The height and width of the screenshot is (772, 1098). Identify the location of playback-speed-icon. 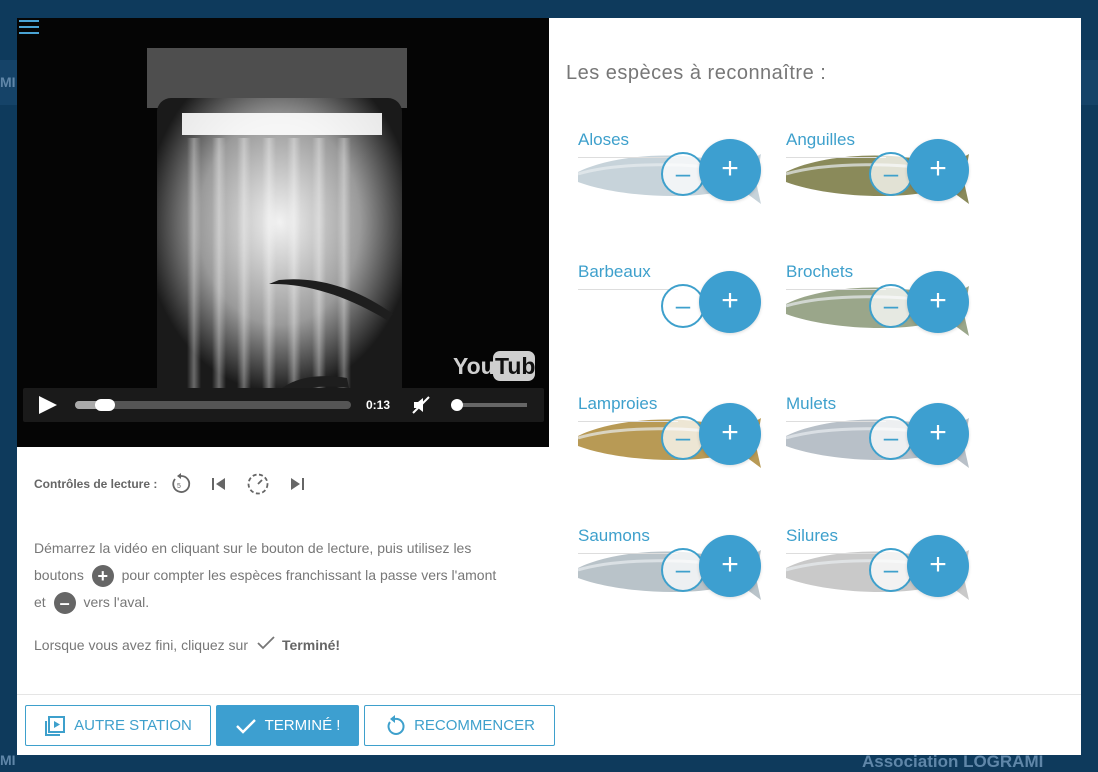
(258, 484).